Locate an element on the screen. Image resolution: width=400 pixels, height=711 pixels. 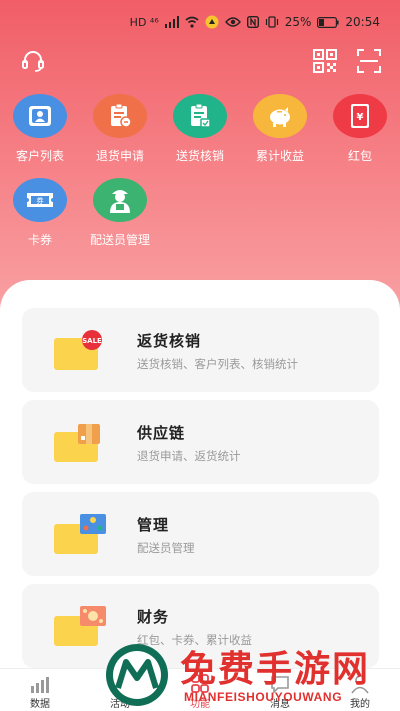
site-watermark: 免费手游网 MIANFEISHOUYOUWANG is located at coordinates (252, 675).